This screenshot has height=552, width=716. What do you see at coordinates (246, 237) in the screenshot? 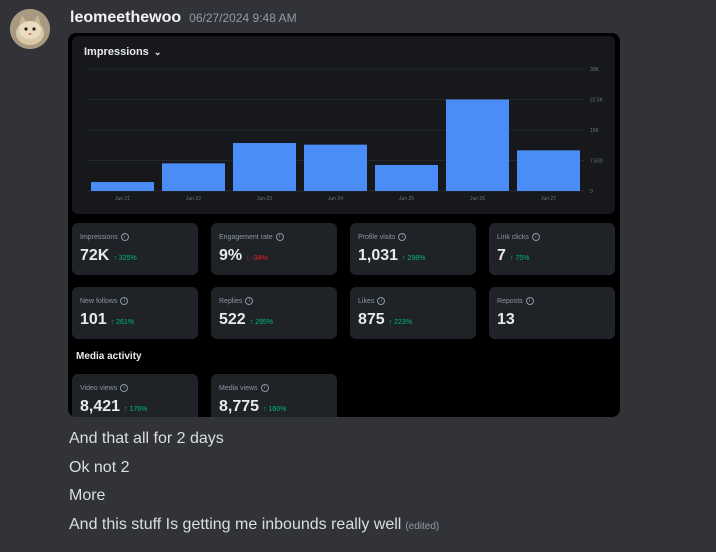
I see `stat-label-text: Engagement rate` at bounding box center [246, 237].